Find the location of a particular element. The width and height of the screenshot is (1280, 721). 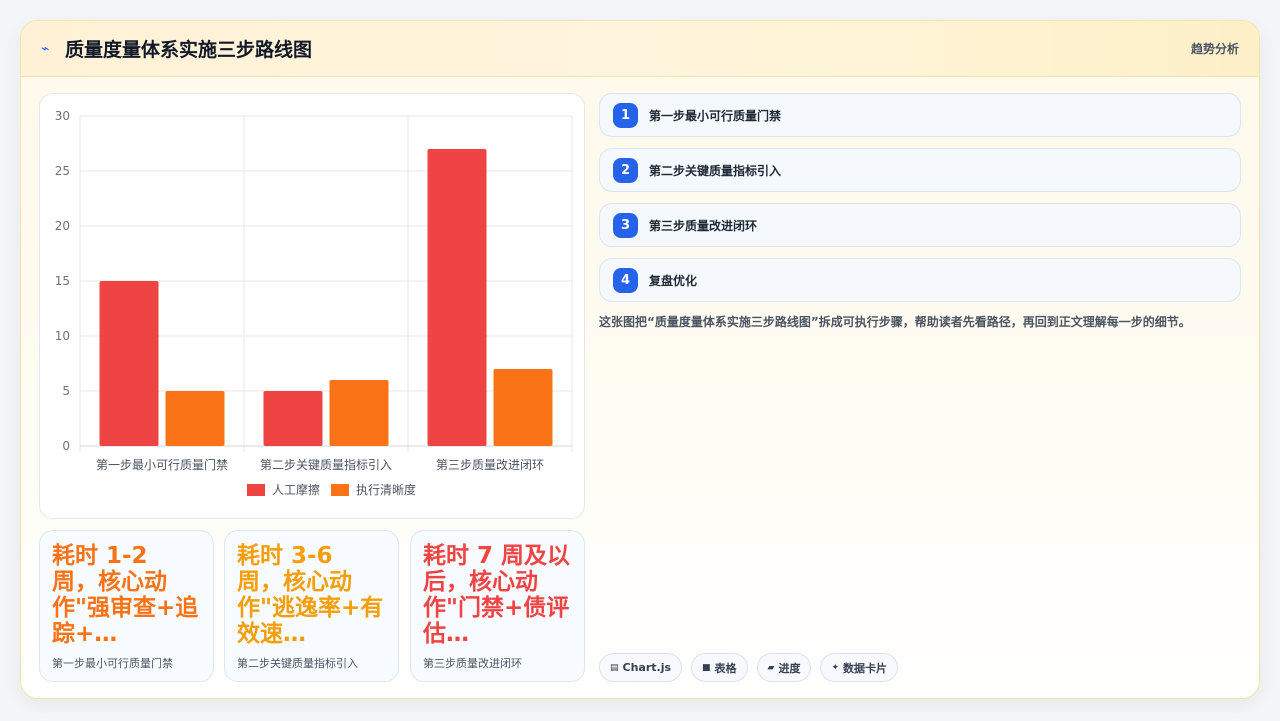

y-tick-label: 0 is located at coordinates (66, 446).